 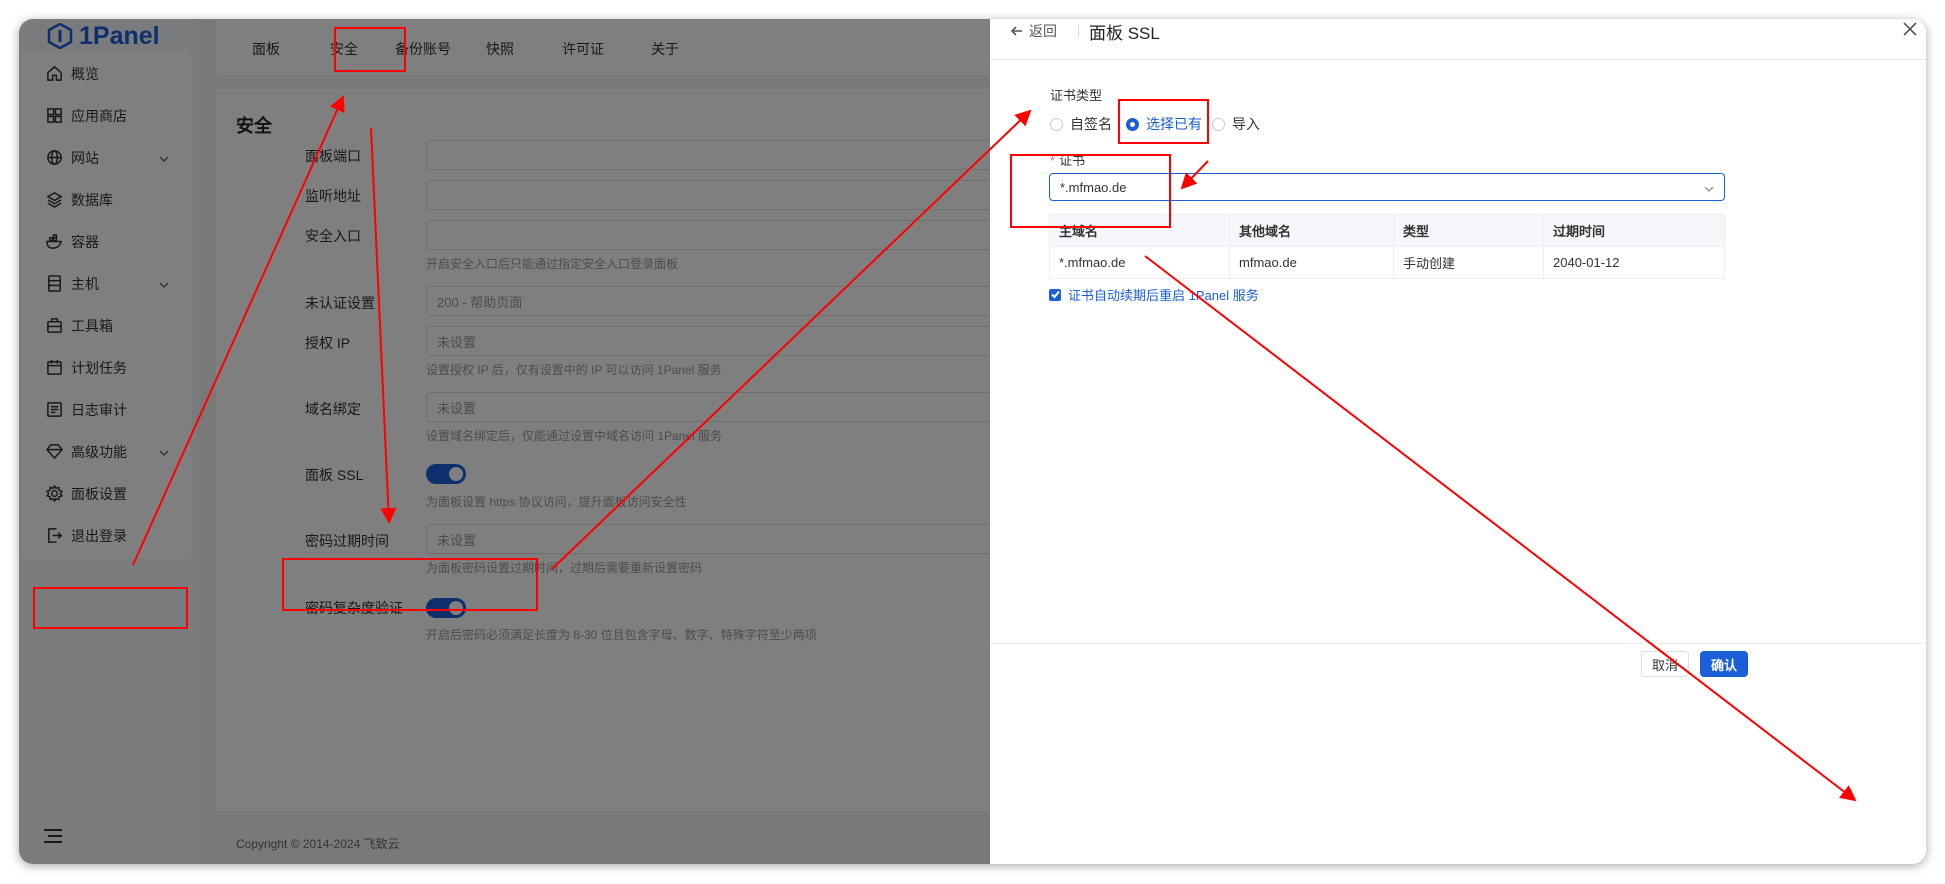 I want to click on cert-label-text: 证书, so click(x=1072, y=160).